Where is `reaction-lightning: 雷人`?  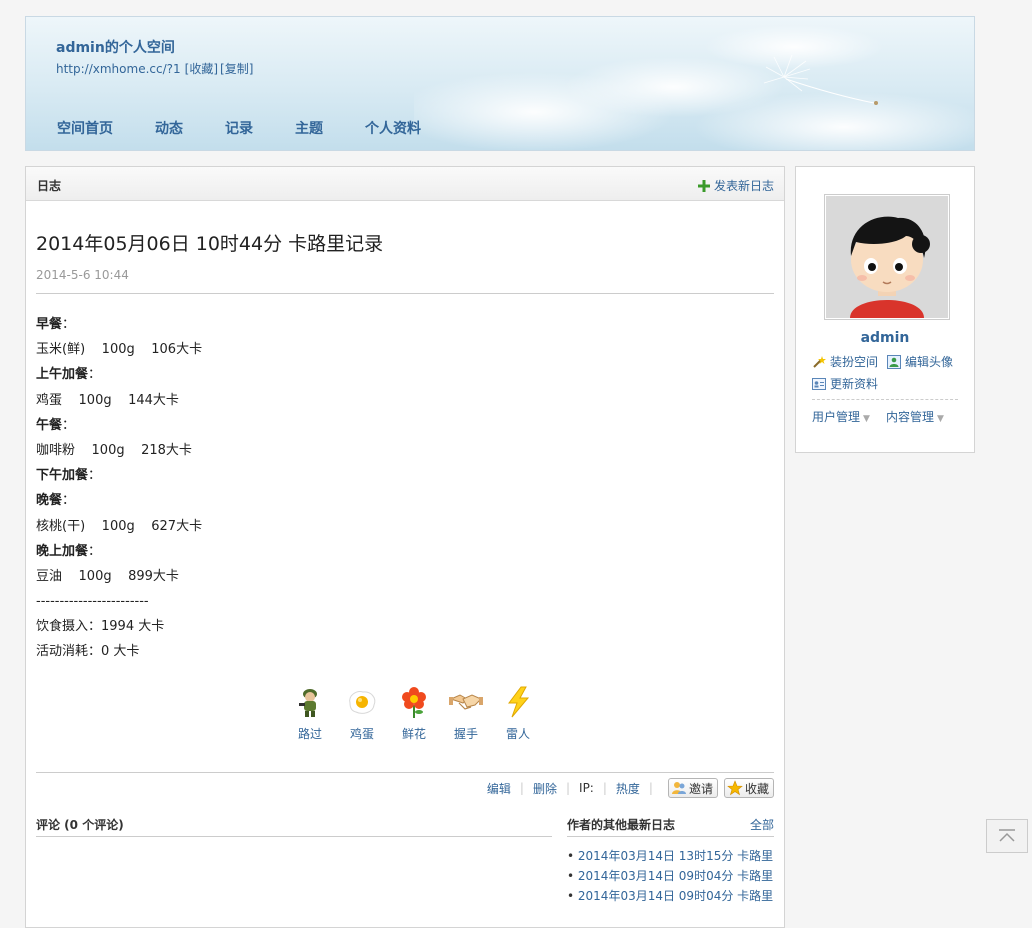
reaction-lightning: 雷人 is located at coordinates (518, 713).